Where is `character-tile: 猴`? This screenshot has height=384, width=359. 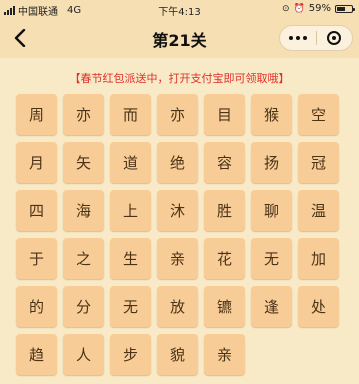
character-tile: 猴 is located at coordinates (271, 114).